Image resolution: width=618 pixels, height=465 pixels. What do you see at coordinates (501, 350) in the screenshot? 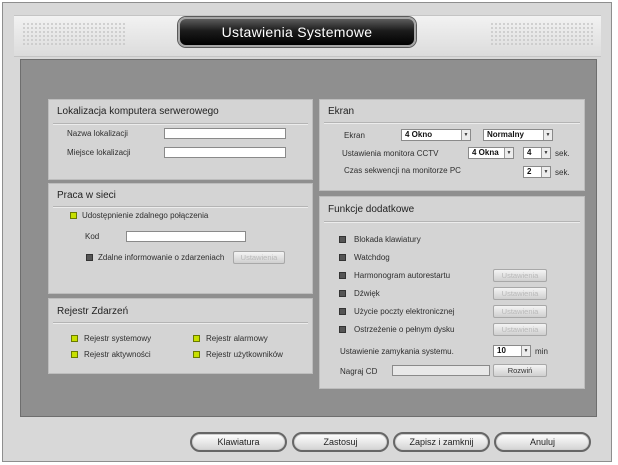
I see `shutdown-value: 10` at bounding box center [501, 350].